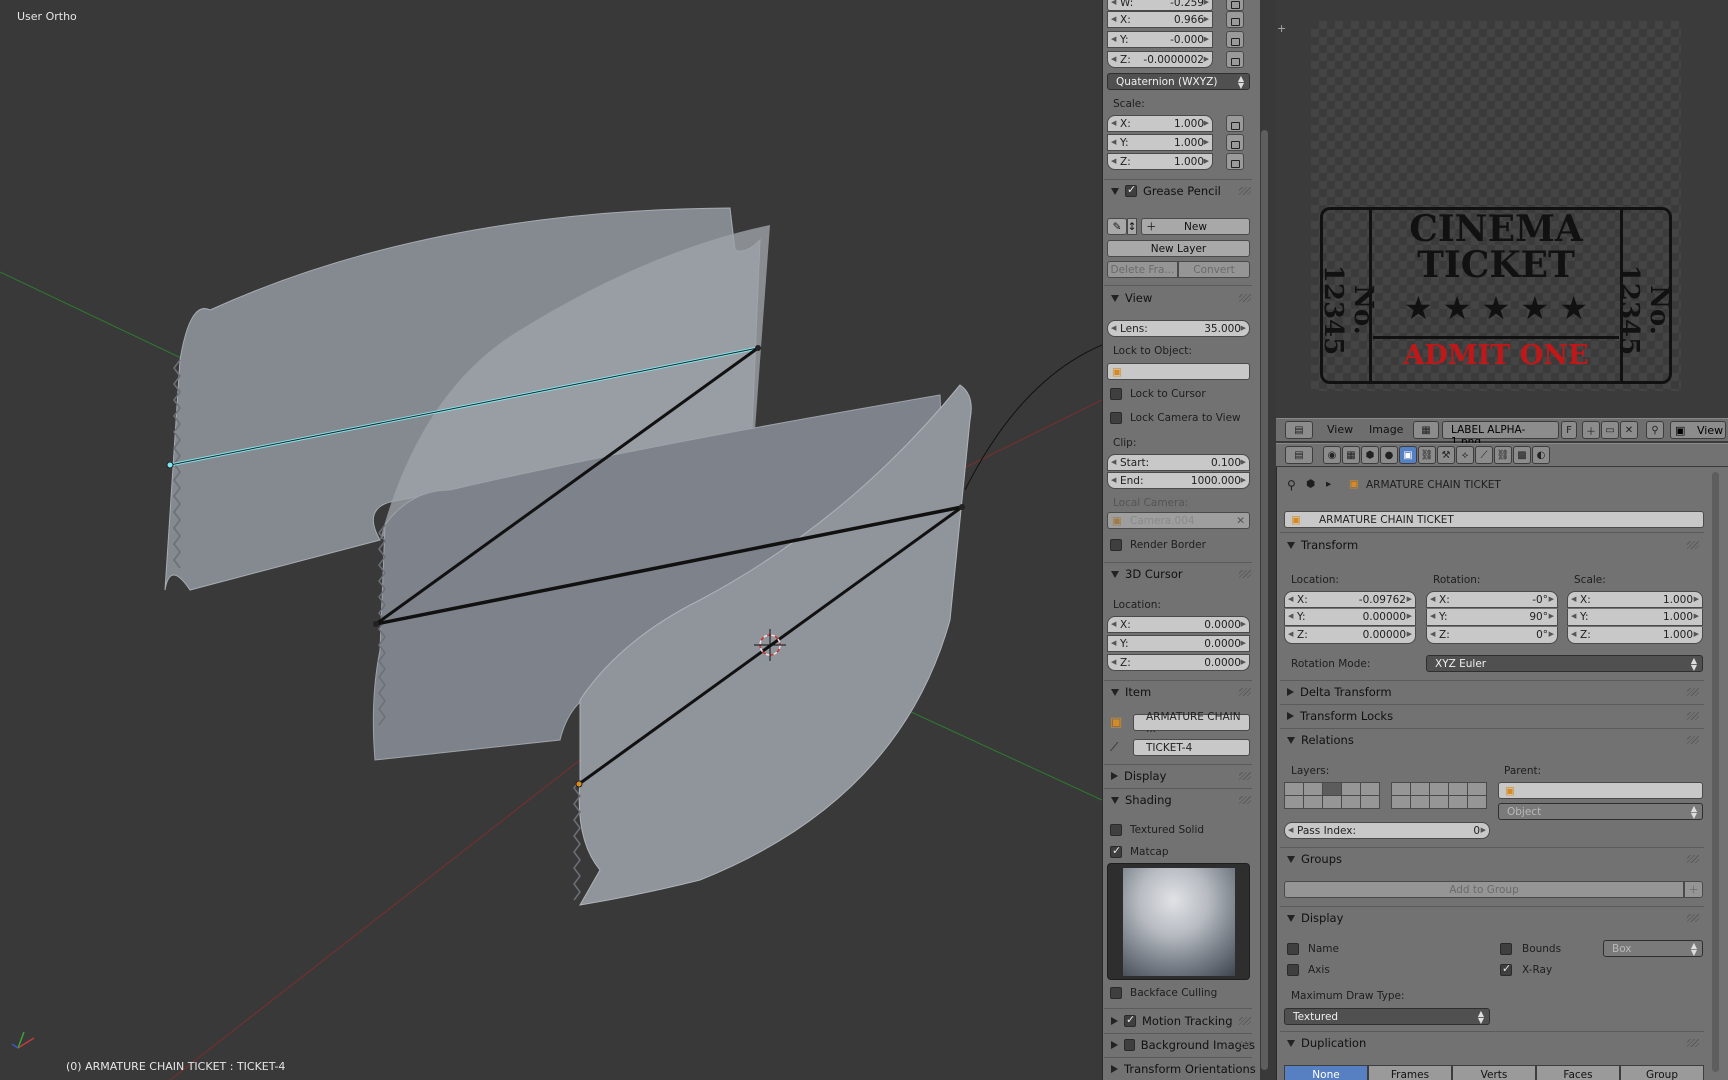  Describe the element at coordinates (1183, 298) in the screenshot. I see `view-panel-header: View` at that location.